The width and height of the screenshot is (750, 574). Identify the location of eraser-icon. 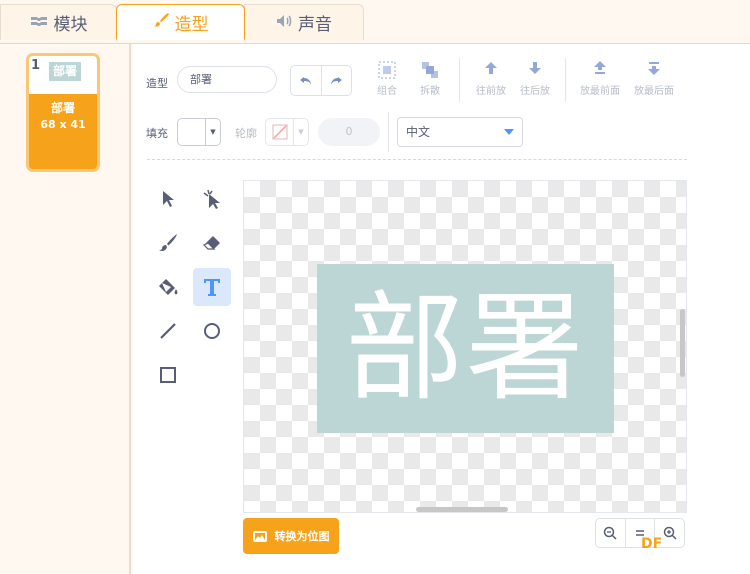
(211, 243).